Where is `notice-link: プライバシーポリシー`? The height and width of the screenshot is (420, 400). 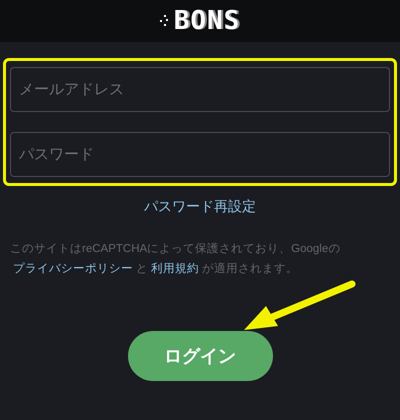
notice-link: プライバシーポリシー is located at coordinates (73, 269).